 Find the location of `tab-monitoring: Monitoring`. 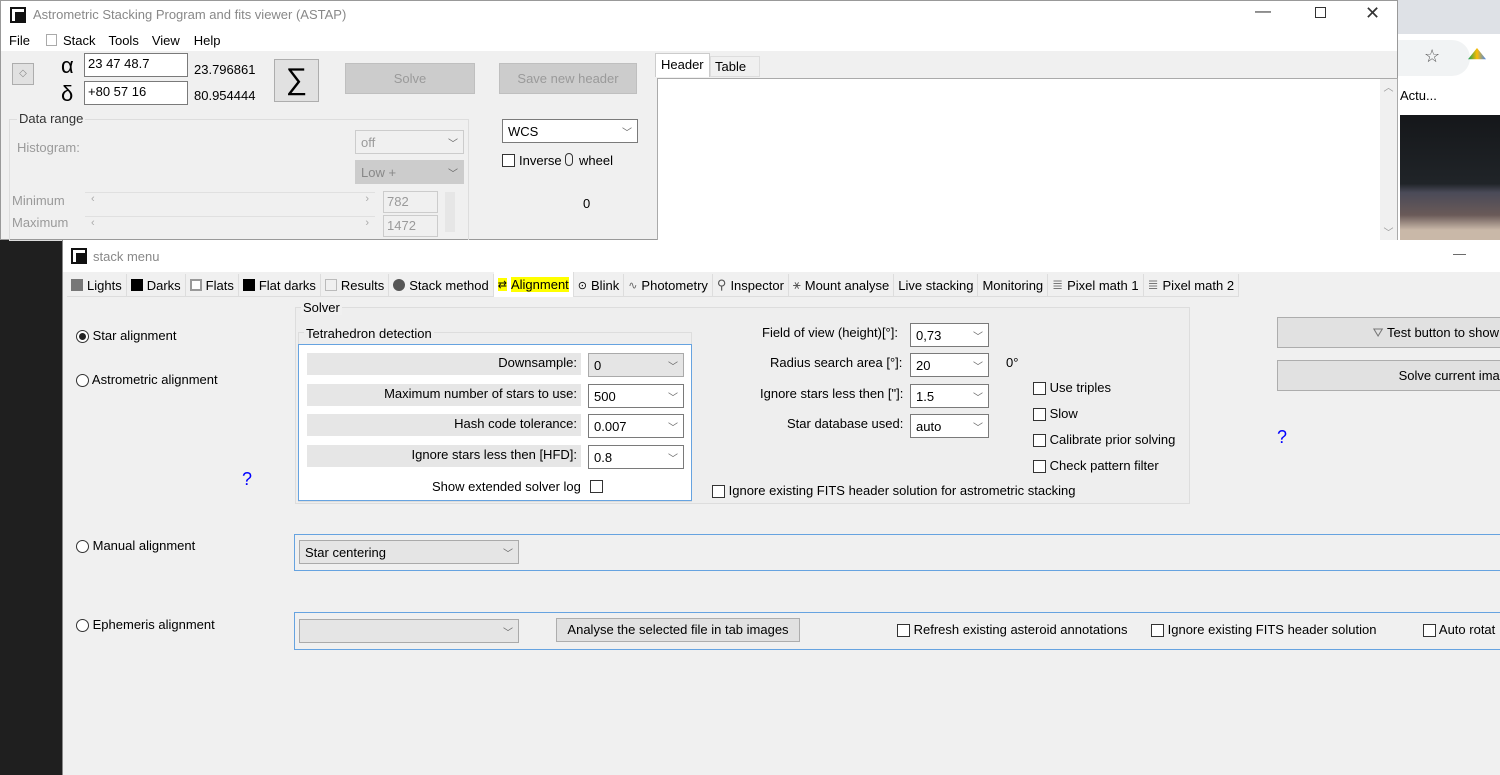

tab-monitoring: Monitoring is located at coordinates (1013, 285).